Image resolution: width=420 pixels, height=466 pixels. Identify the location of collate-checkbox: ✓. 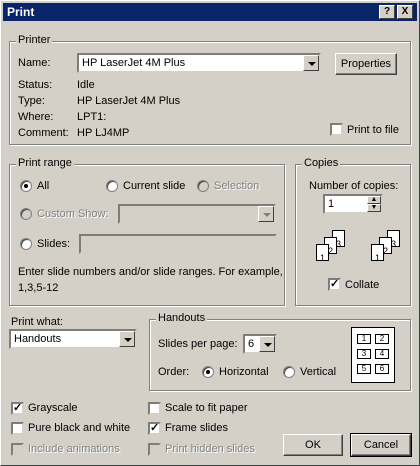
(334, 284).